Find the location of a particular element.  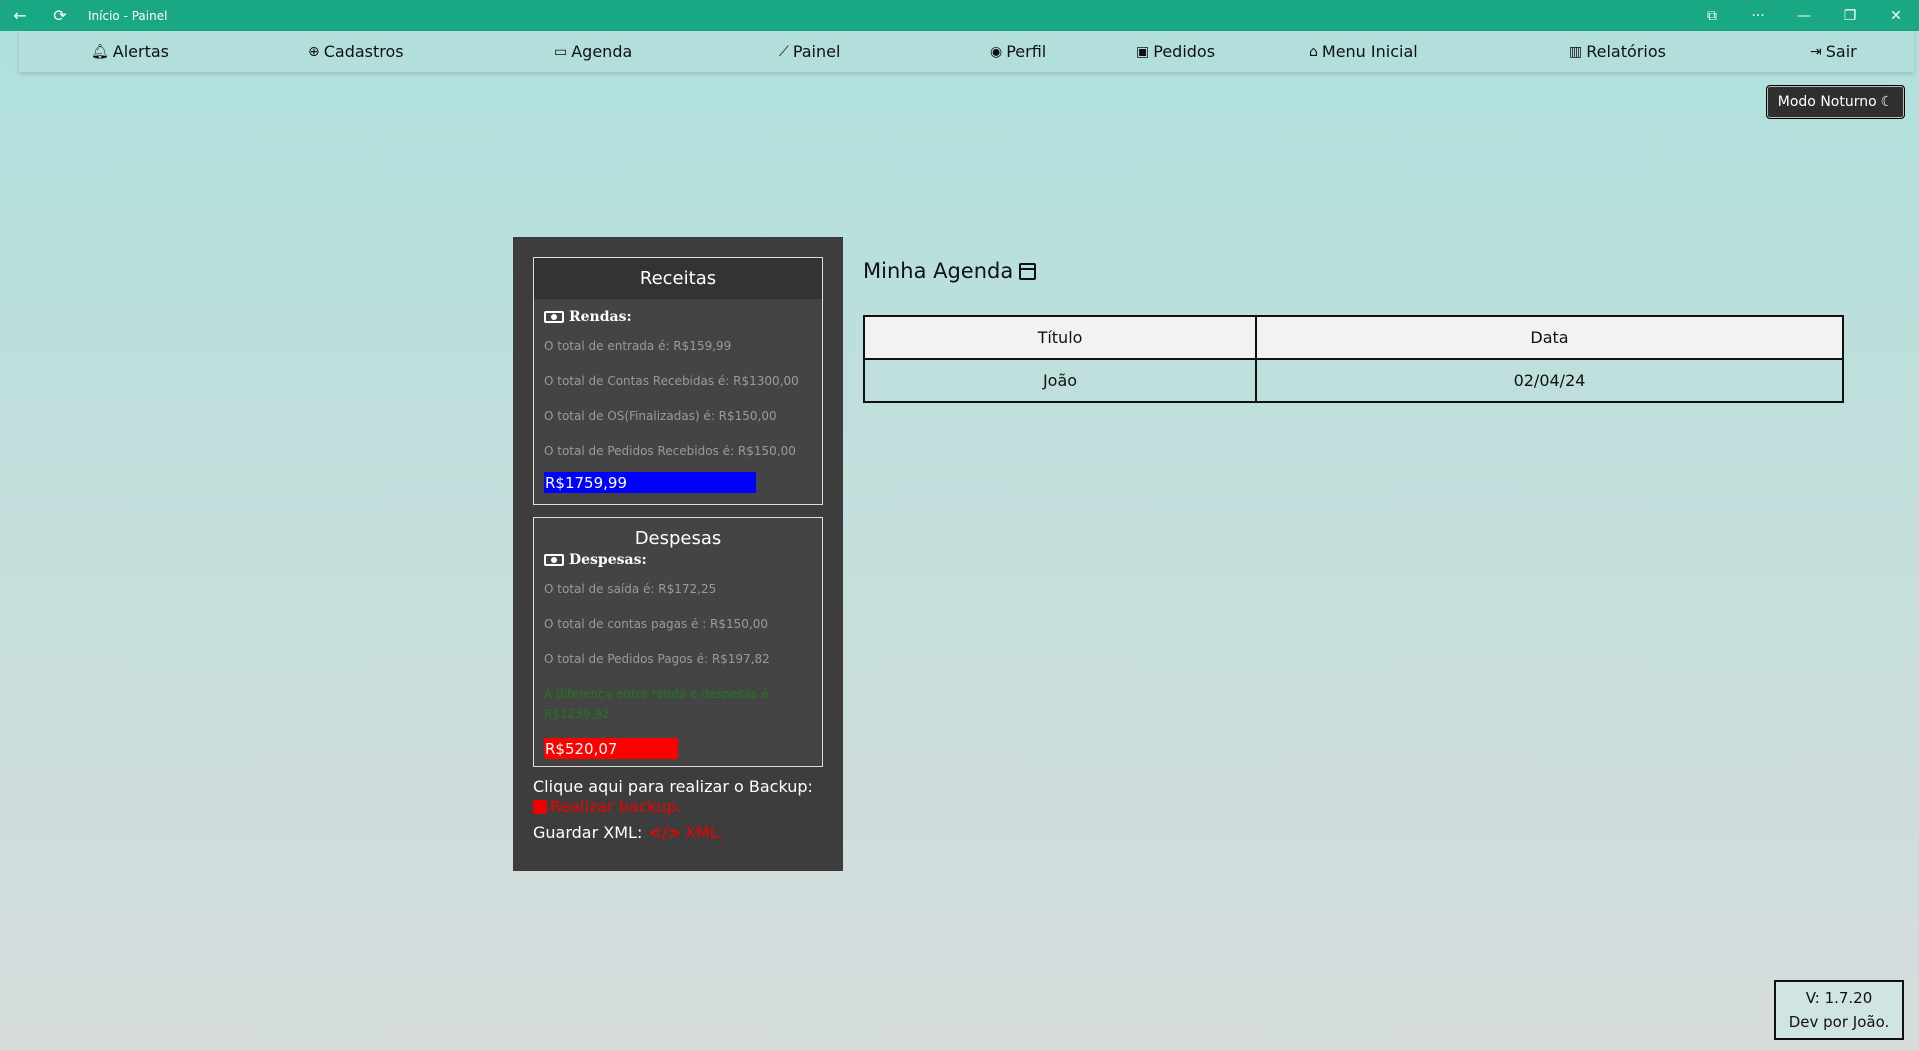

nav-label: Cadastros is located at coordinates (363, 51).